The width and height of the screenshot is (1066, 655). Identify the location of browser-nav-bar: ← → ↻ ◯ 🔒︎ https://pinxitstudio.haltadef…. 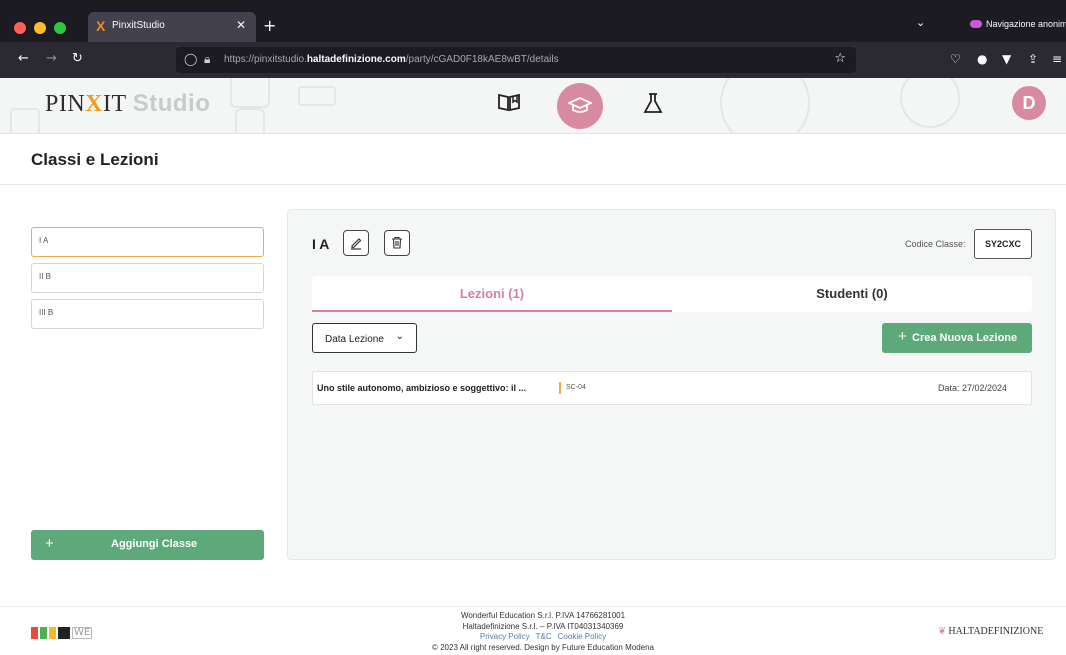
(533, 60).